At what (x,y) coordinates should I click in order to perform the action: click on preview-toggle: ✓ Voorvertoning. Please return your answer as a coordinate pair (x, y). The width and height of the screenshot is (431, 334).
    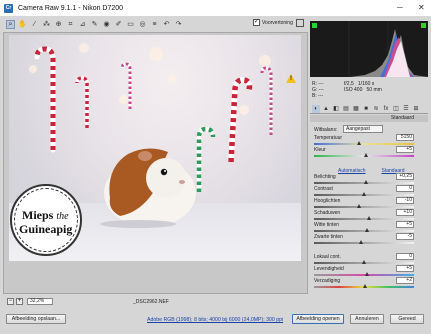
    Looking at the image, I should click on (273, 22).